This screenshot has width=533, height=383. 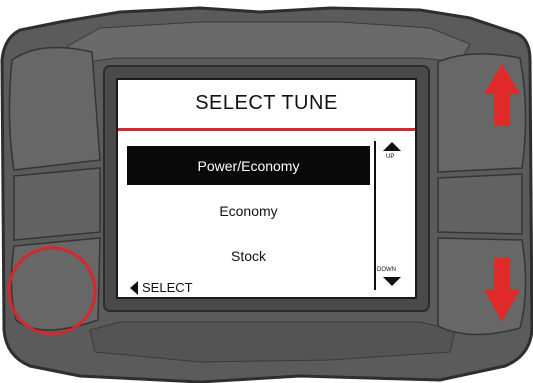 I want to click on menu-item-label: Economy, so click(x=248, y=210).